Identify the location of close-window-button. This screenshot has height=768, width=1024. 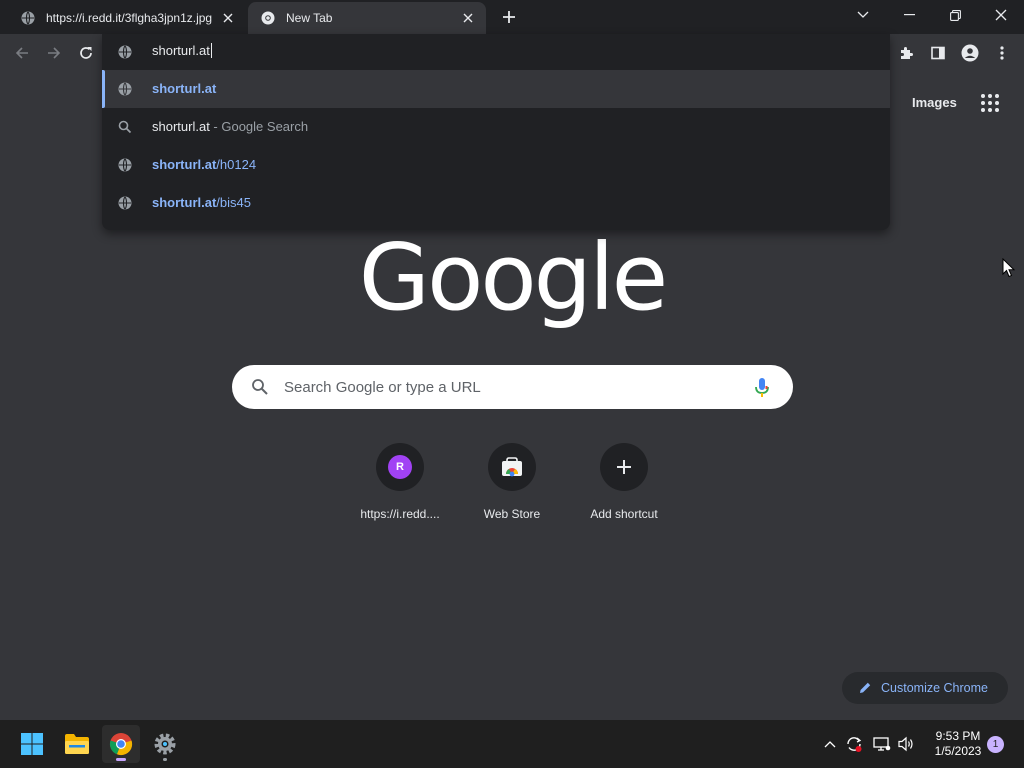
(1001, 15).